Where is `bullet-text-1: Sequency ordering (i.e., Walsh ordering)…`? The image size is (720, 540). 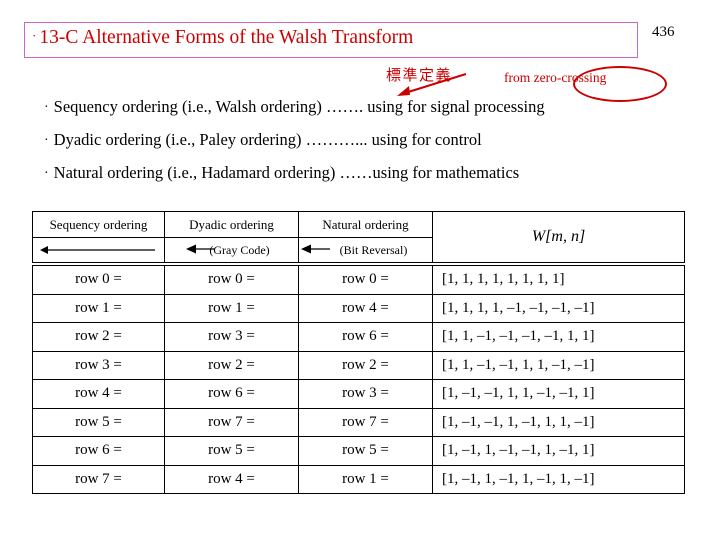 bullet-text-1: Sequency ordering (i.e., Walsh ordering)… is located at coordinates (299, 106).